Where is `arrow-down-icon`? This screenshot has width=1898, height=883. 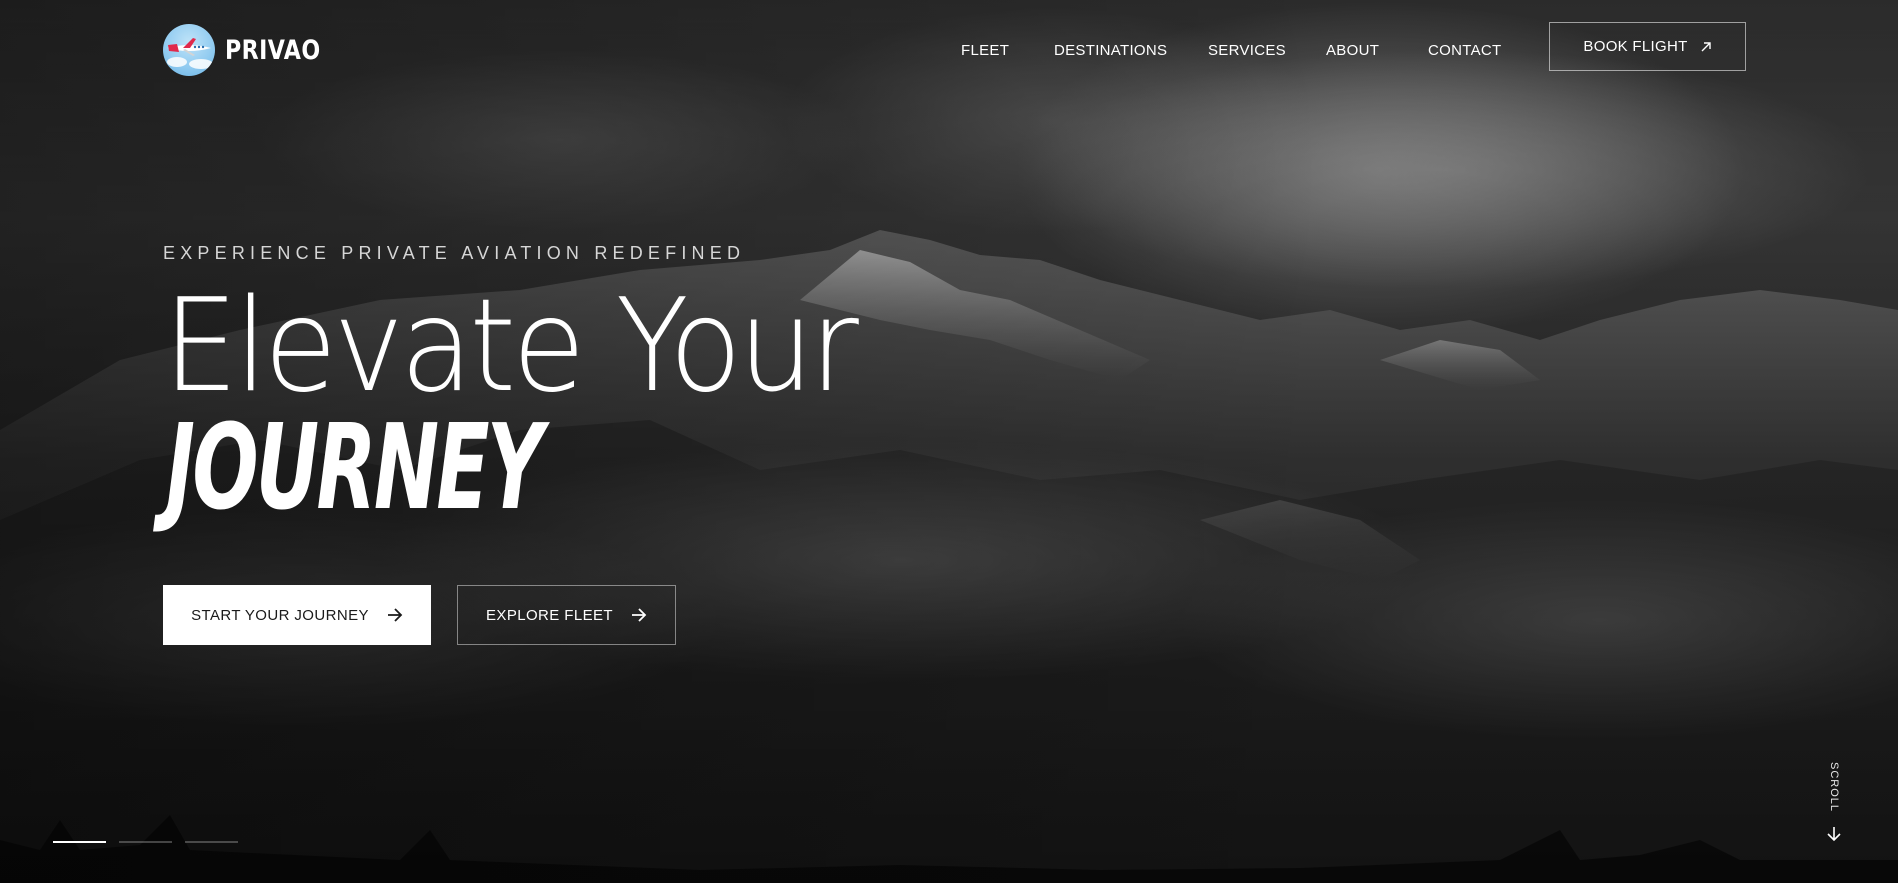
arrow-down-icon is located at coordinates (1834, 834).